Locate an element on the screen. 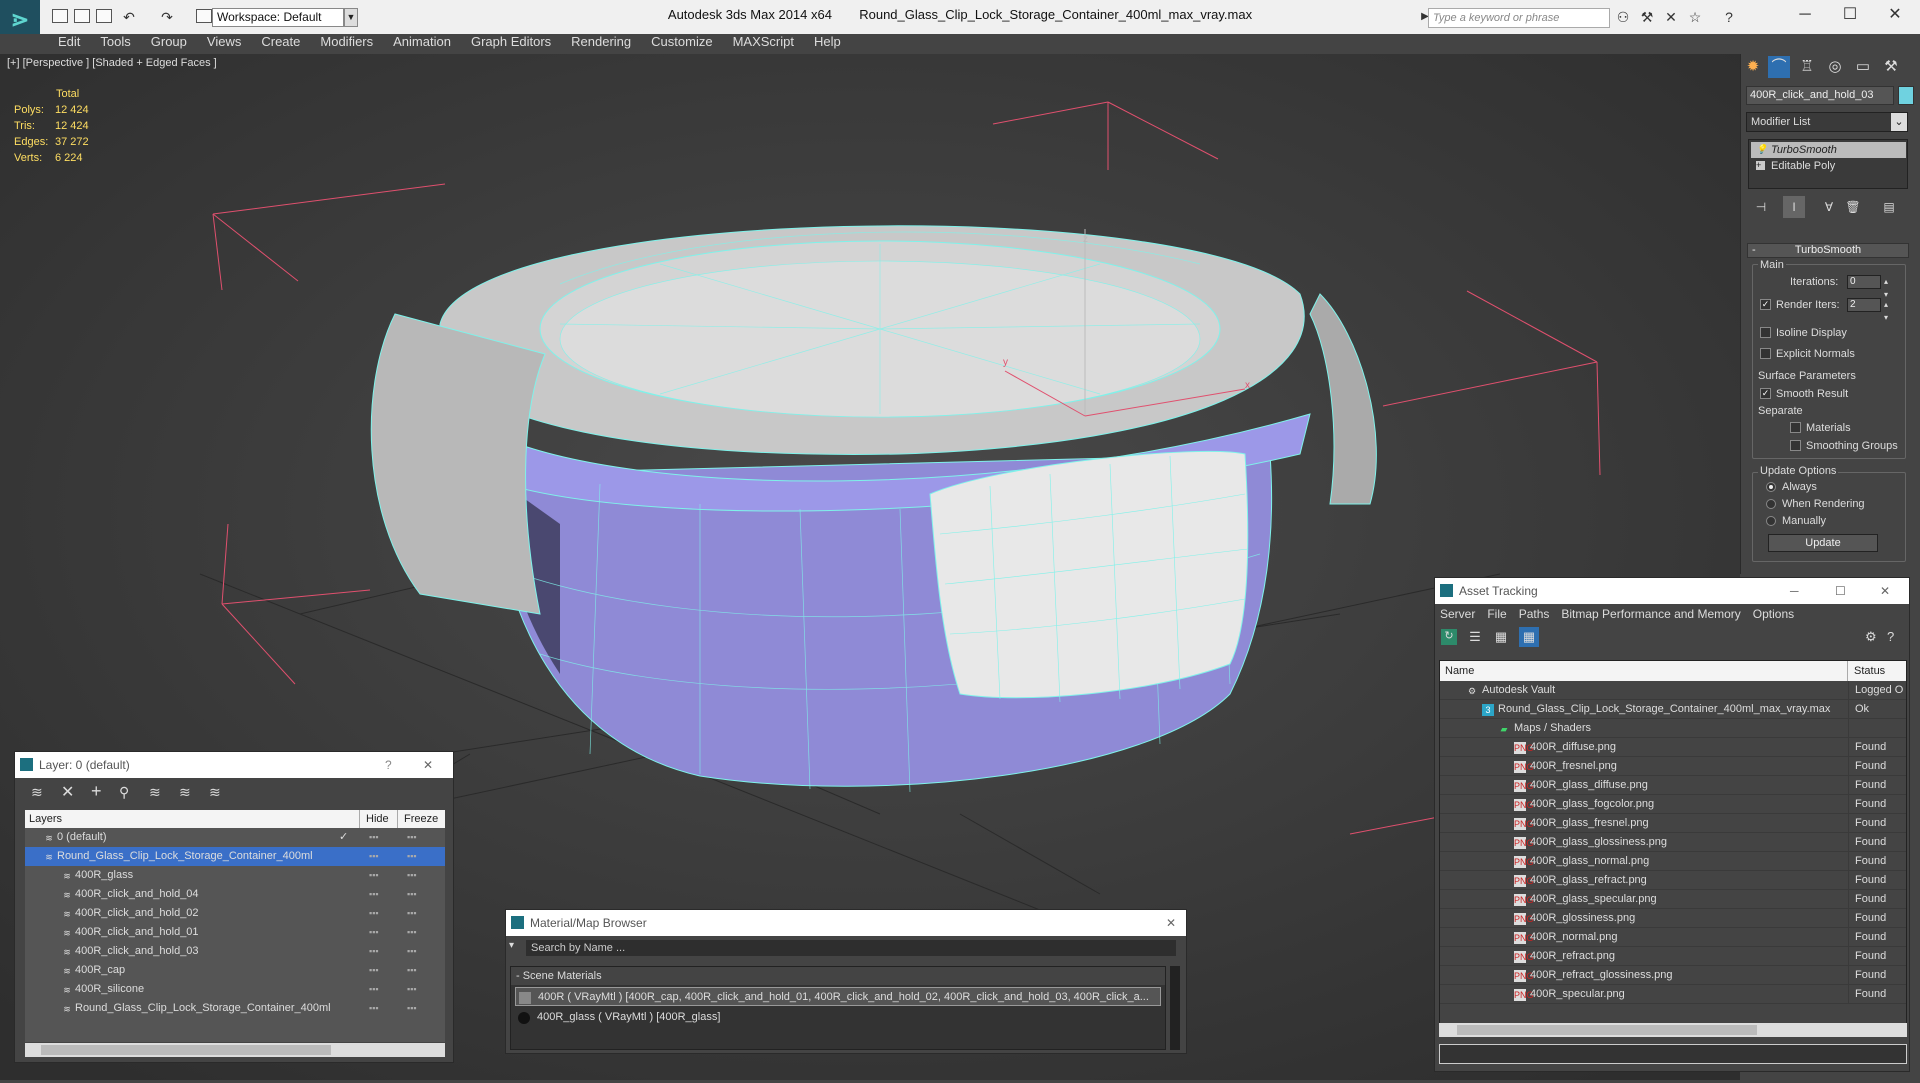 This screenshot has width=1920, height=1083. menu-modifiers: Modifiers is located at coordinates (353, 44).